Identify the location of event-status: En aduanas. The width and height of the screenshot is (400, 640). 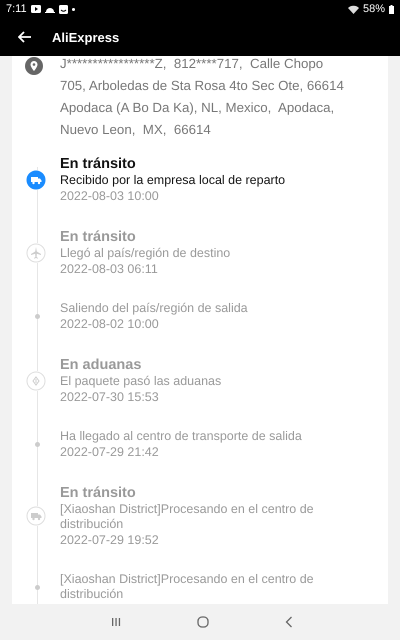
(101, 365).